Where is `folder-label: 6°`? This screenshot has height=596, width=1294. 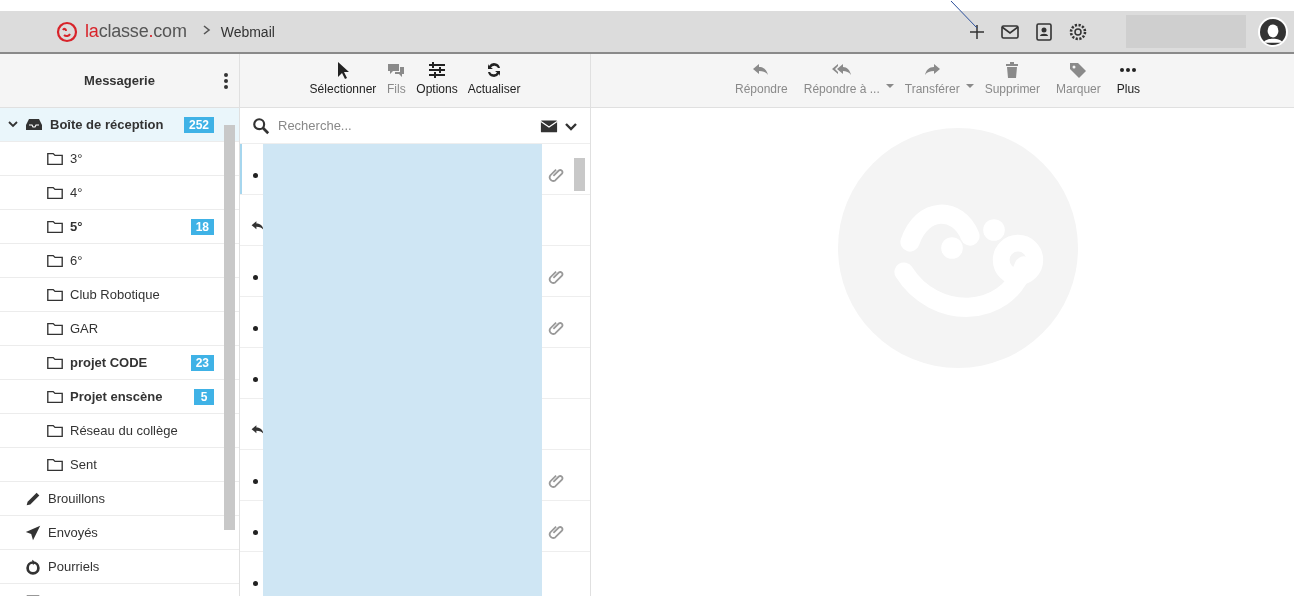
folder-label: 6° is located at coordinates (76, 260).